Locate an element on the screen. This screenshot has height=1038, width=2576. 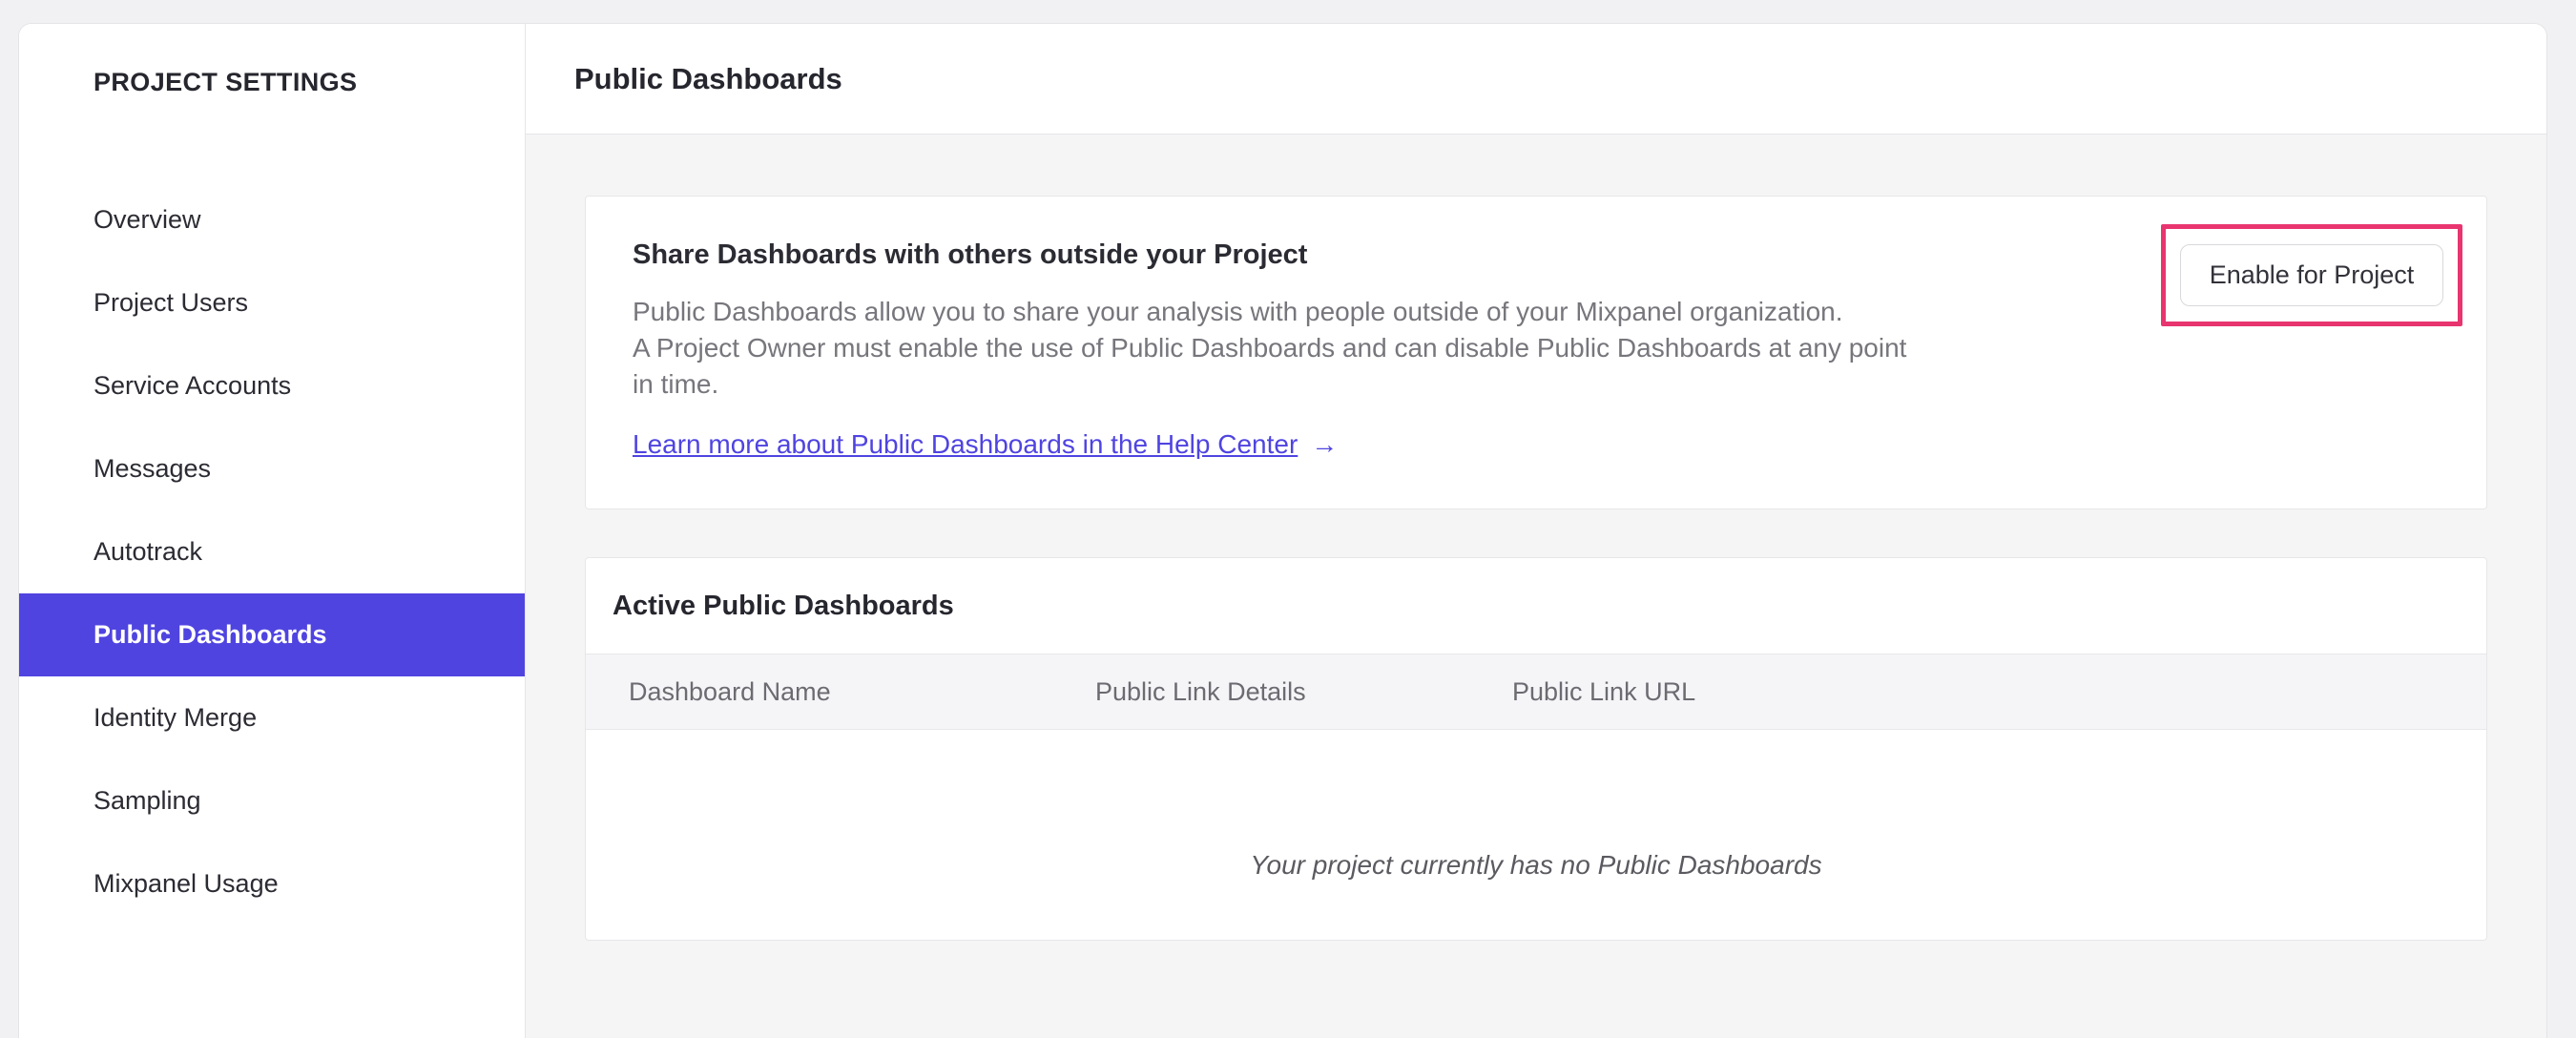
sidebar-item-service-accounts: Service Accounts is located at coordinates (272, 385).